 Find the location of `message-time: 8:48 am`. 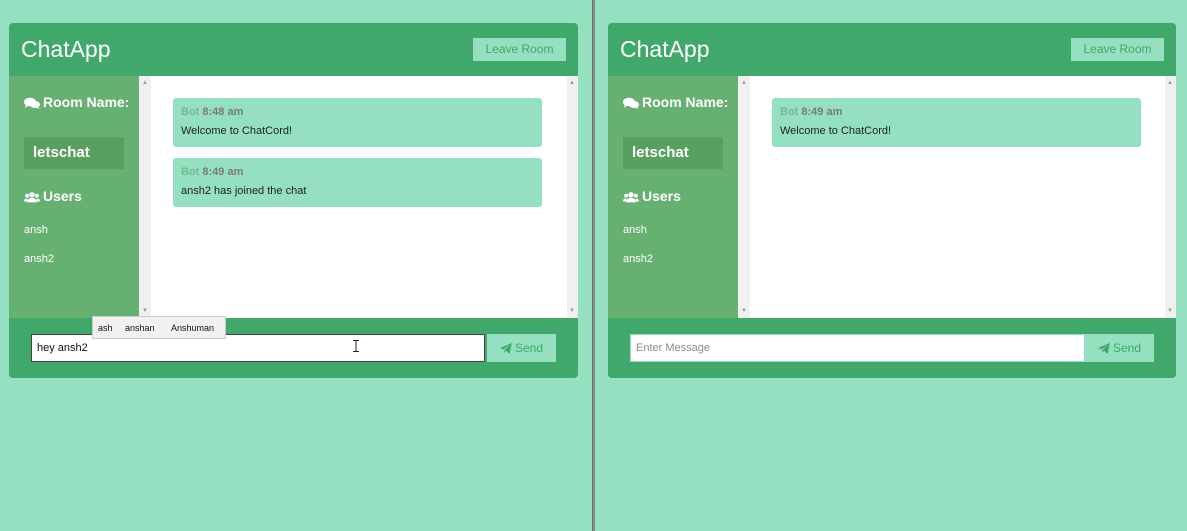

message-time: 8:48 am is located at coordinates (223, 112).